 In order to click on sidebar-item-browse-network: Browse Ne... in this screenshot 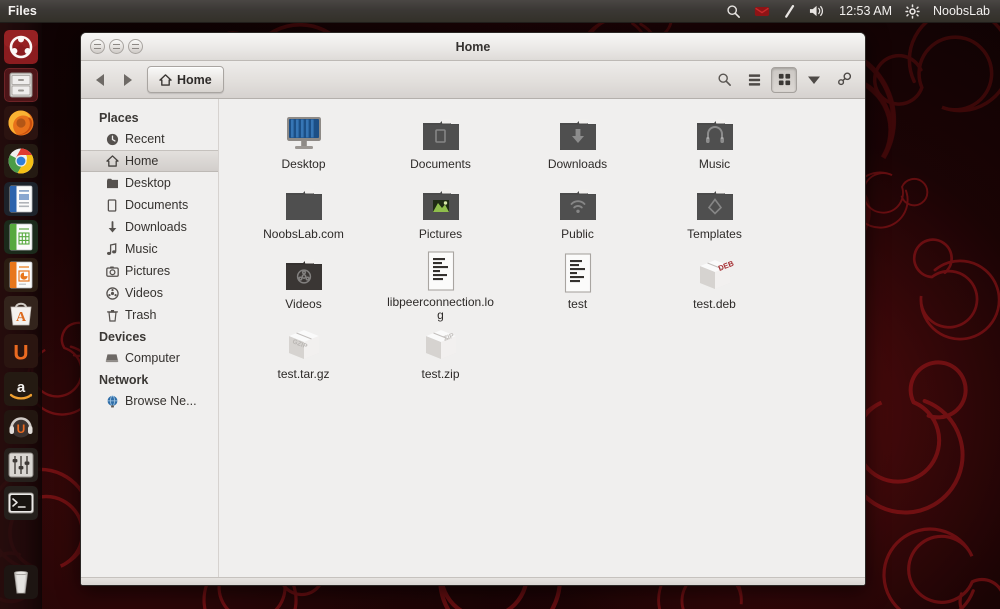, I will do `click(149, 401)`.